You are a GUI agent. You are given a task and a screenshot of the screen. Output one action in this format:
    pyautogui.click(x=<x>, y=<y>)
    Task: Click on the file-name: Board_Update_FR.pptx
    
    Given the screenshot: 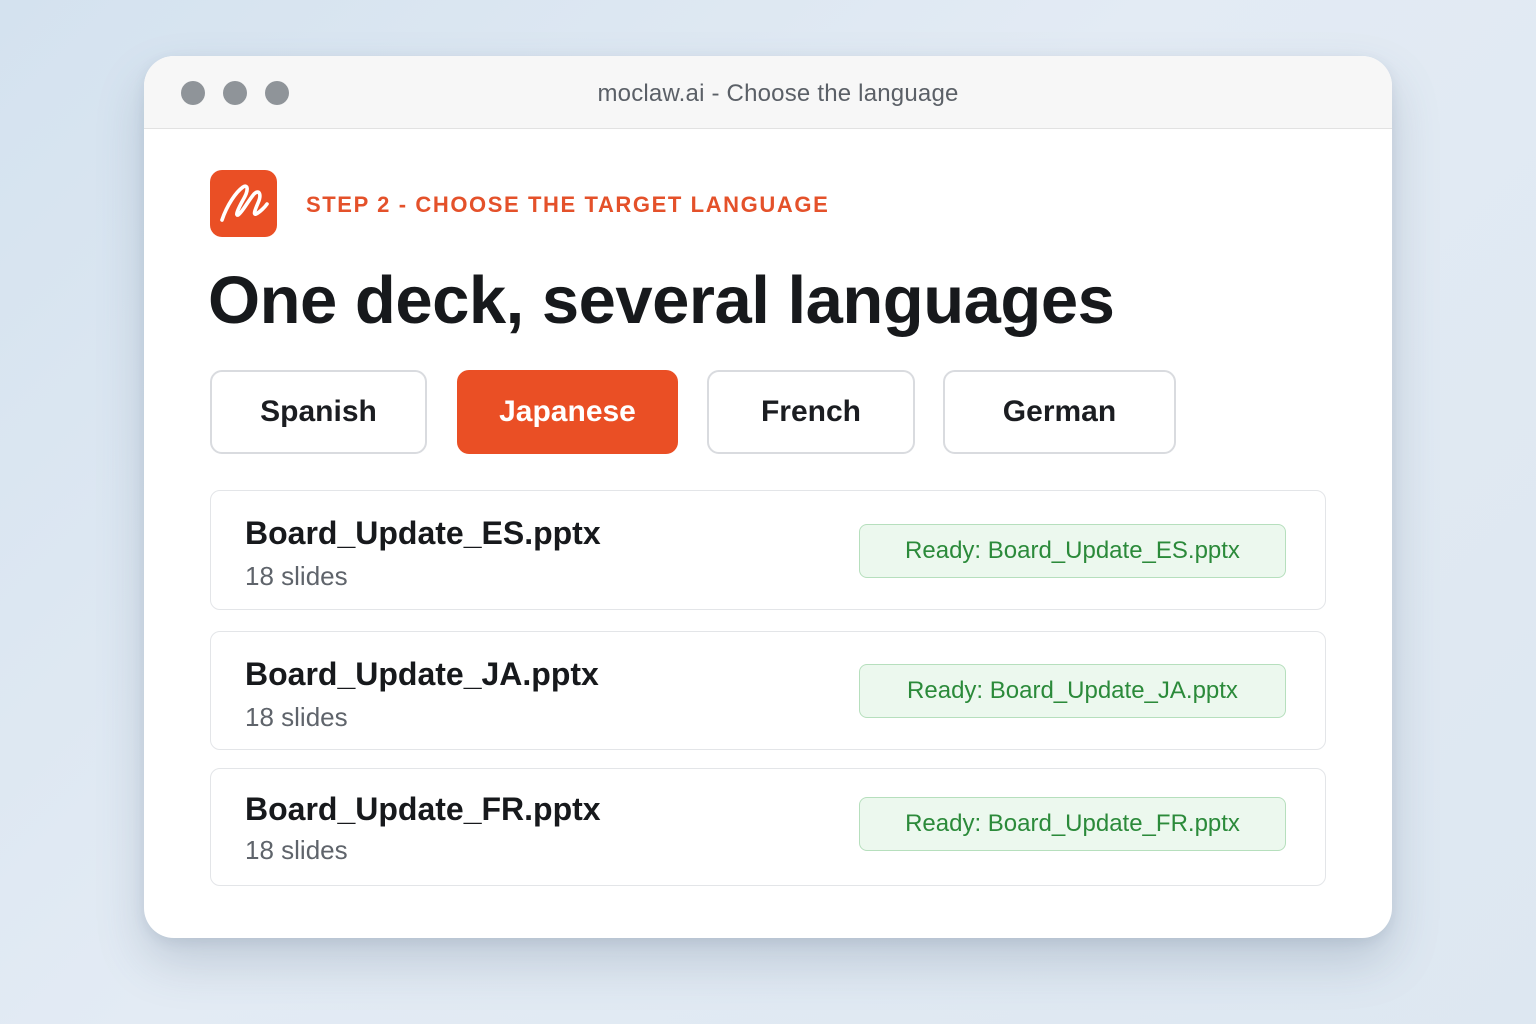 What is the action you would take?
    pyautogui.click(x=423, y=809)
    